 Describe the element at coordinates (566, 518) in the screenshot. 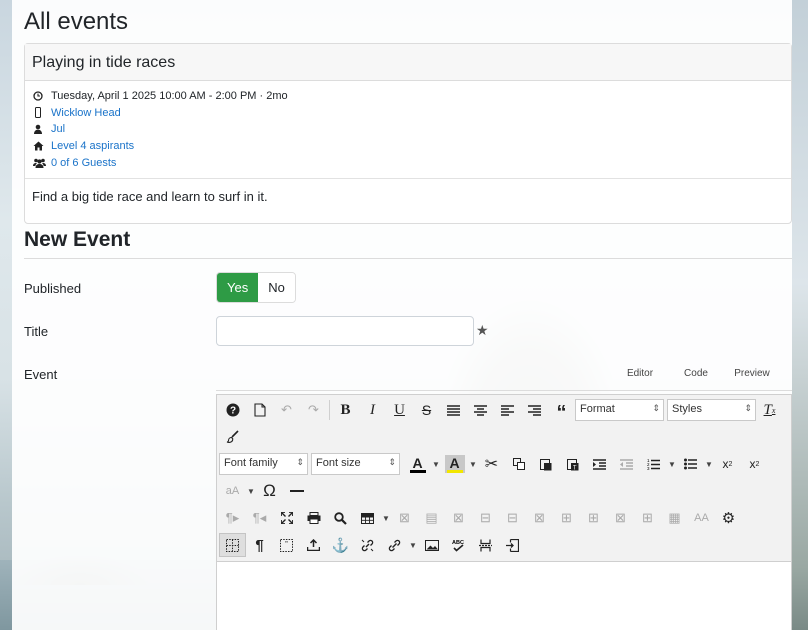

I see `table-insert-col-before-icon: ⊞` at that location.